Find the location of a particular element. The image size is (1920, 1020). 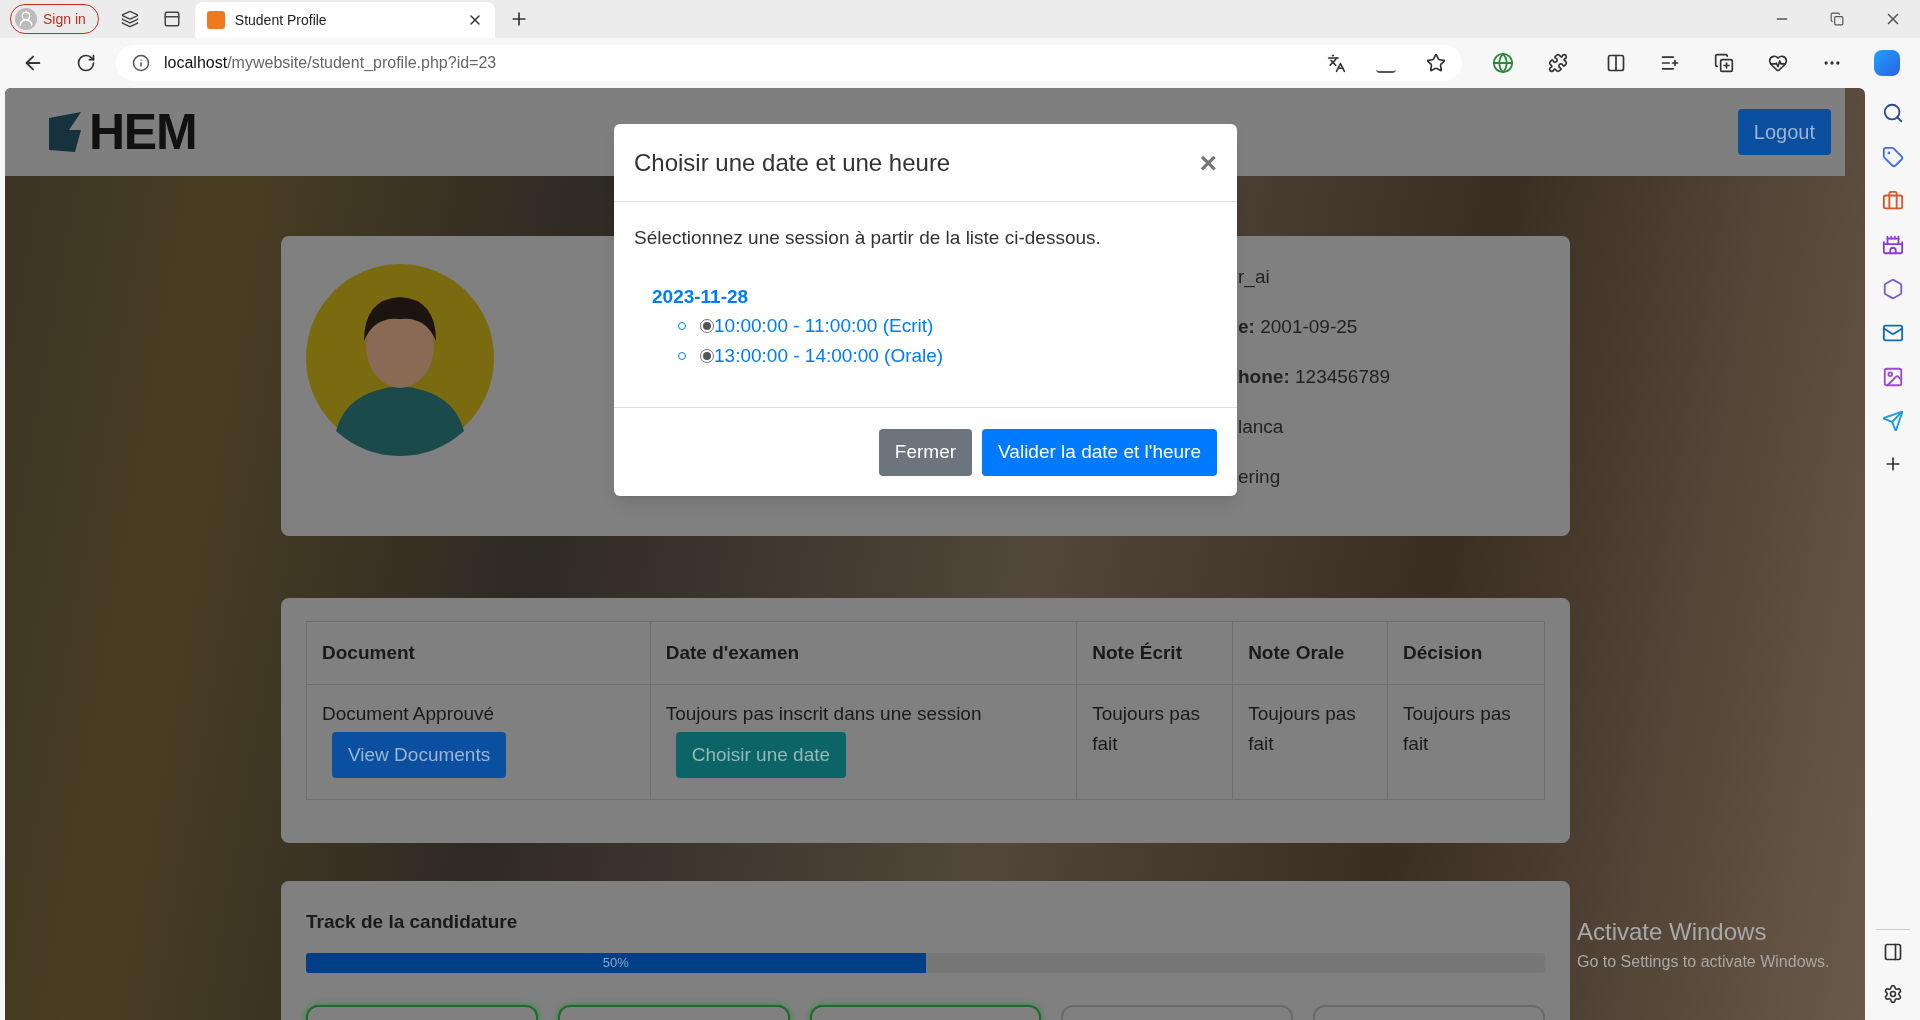

progress-label: 50% is located at coordinates (615, 962).